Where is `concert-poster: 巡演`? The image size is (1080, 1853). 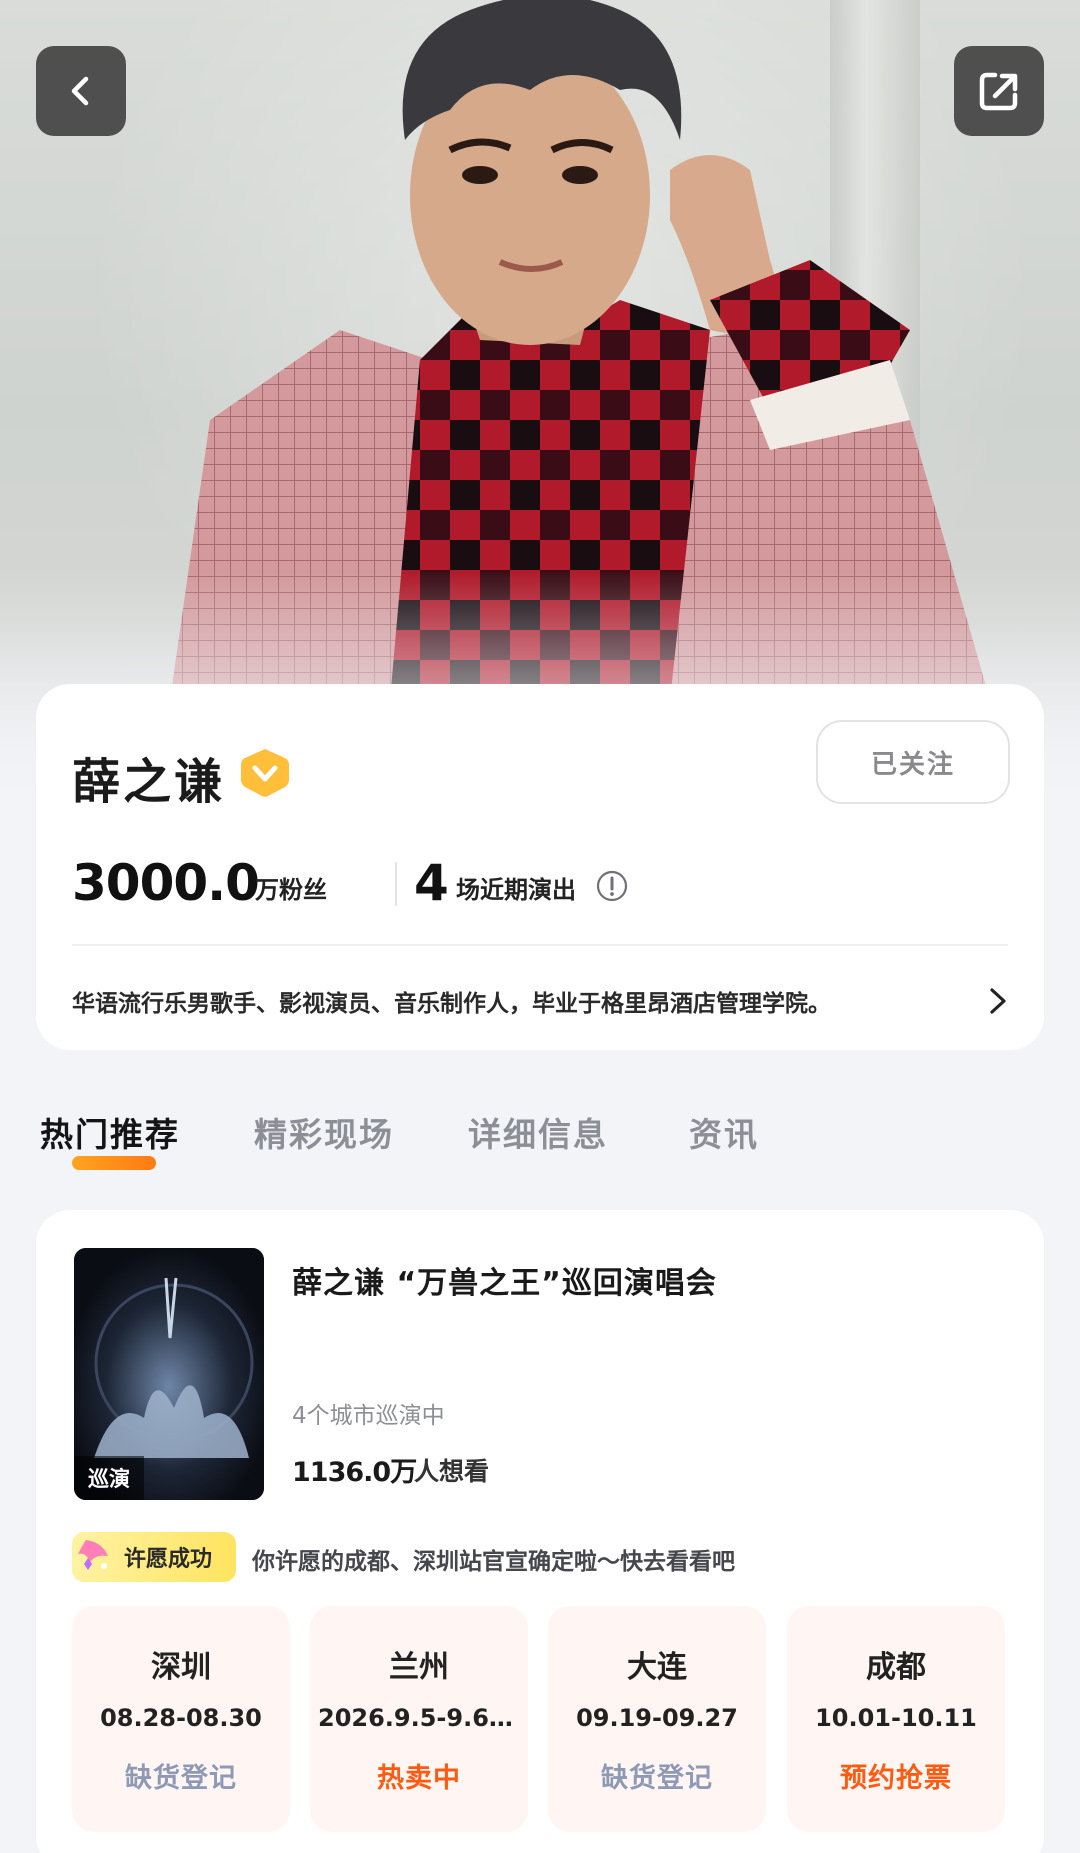
concert-poster: 巡演 is located at coordinates (169, 1374).